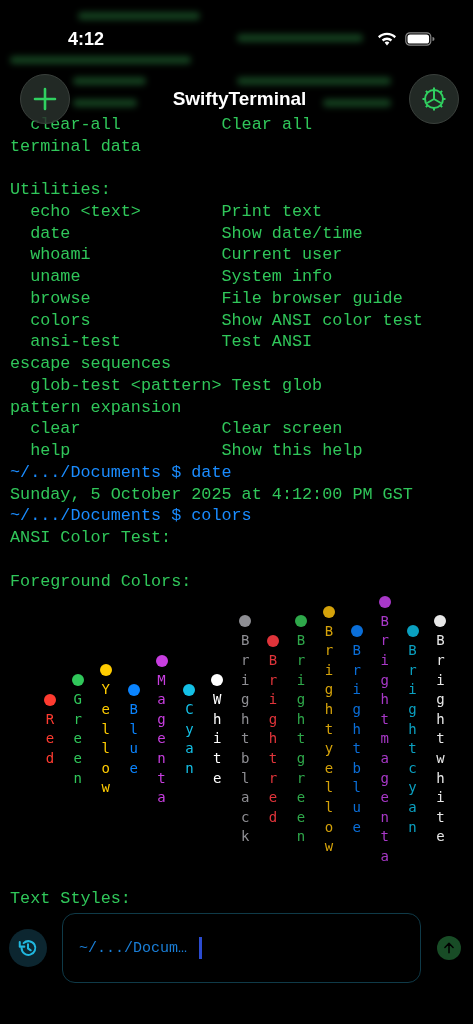  Describe the element at coordinates (322, 320) in the screenshot. I see `command-description: Show ANSI color test` at that location.